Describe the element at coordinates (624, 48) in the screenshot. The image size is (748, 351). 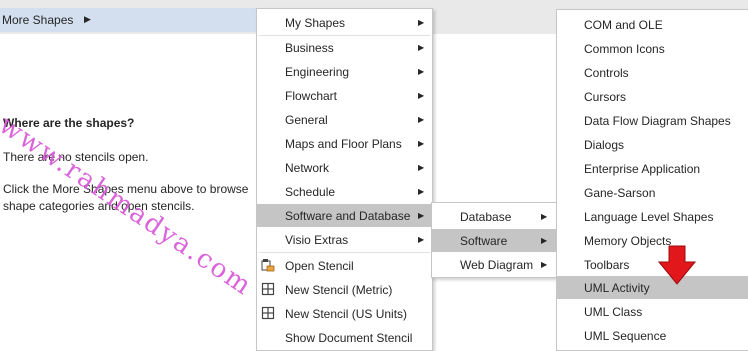
I see `menu-item-label: Common Icons` at that location.